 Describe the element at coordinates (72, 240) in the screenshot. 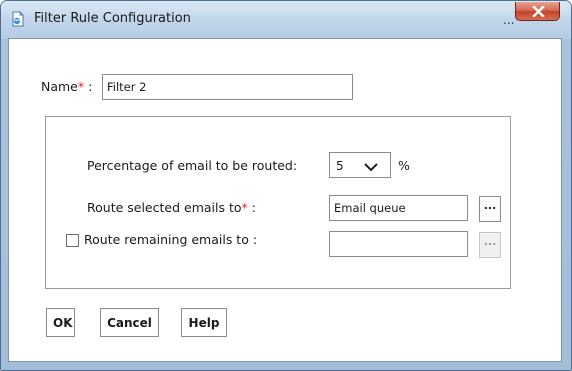

I see `route-remaining-checkbox` at that location.